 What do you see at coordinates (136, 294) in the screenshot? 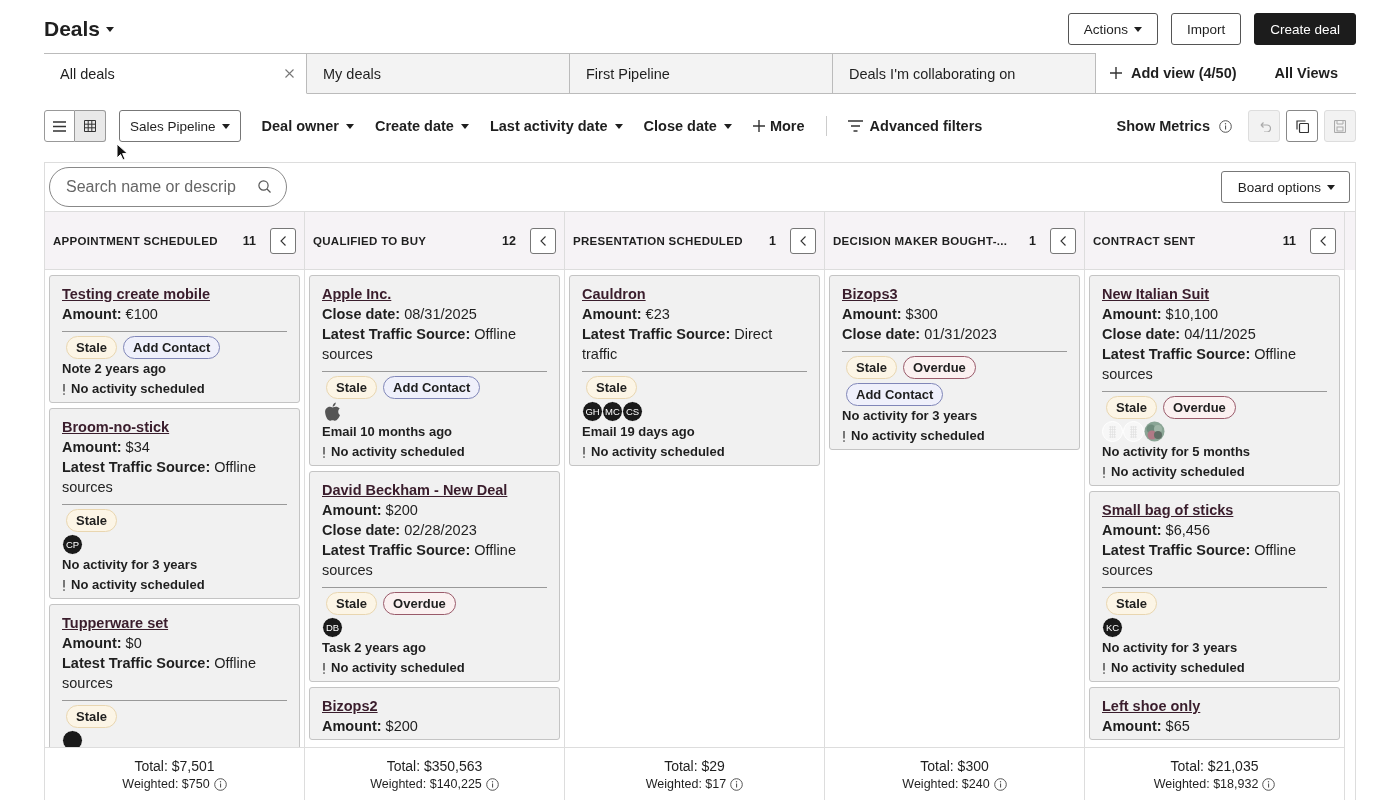
I see `deal-title-link: Testing create mobile` at bounding box center [136, 294].